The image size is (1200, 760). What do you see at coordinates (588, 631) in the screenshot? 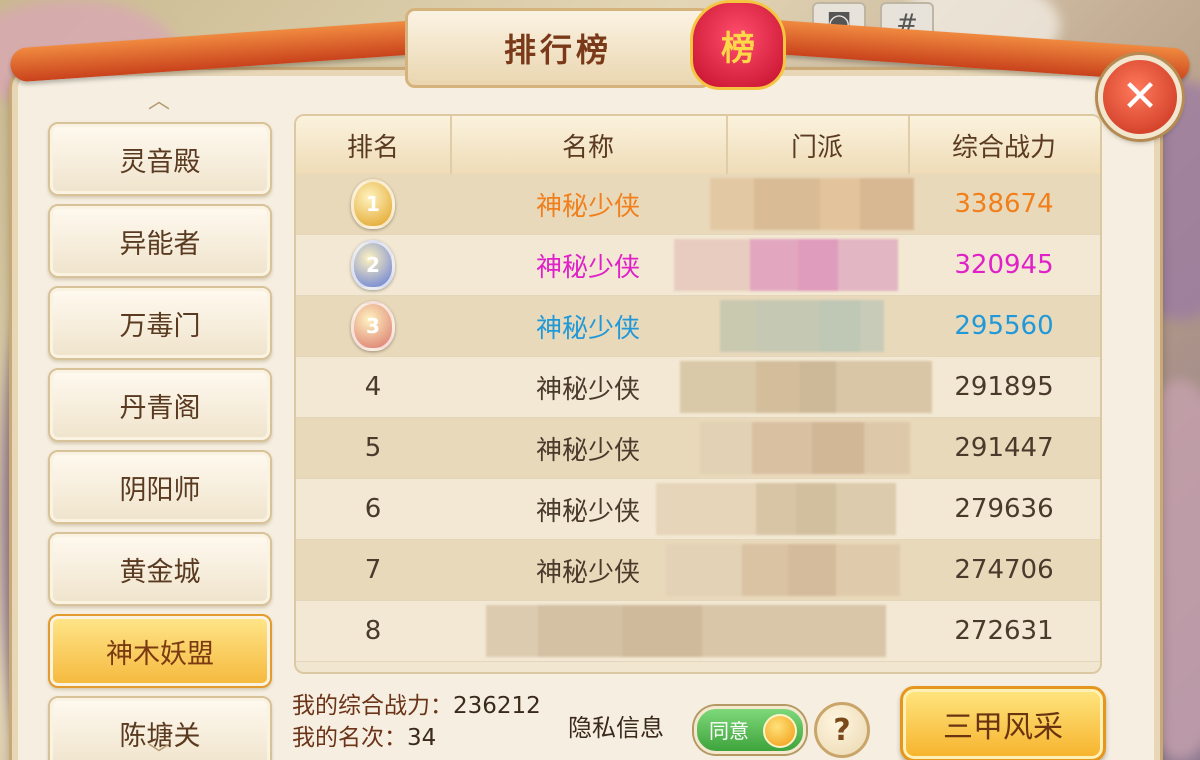
I see `player-name-cell` at bounding box center [588, 631].